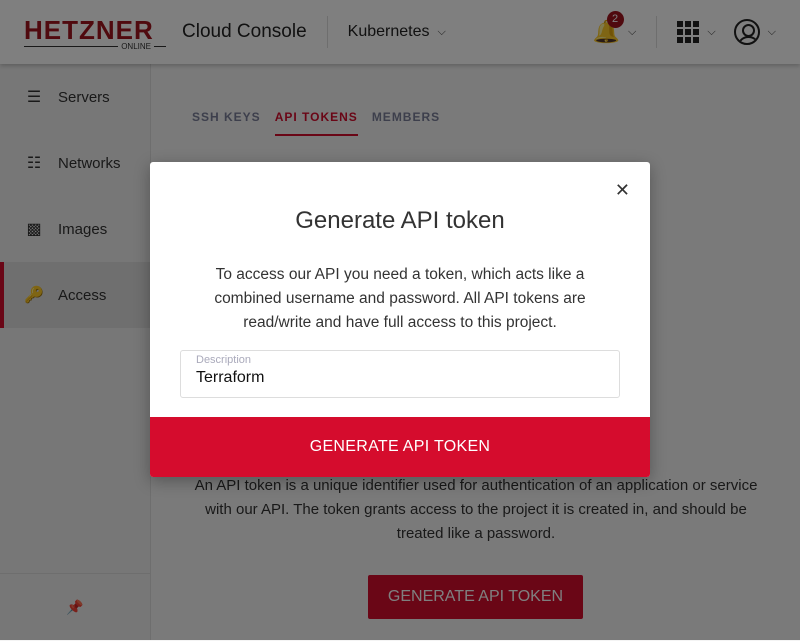 The image size is (800, 641). What do you see at coordinates (622, 190) in the screenshot?
I see `close-icon: ✕` at bounding box center [622, 190].